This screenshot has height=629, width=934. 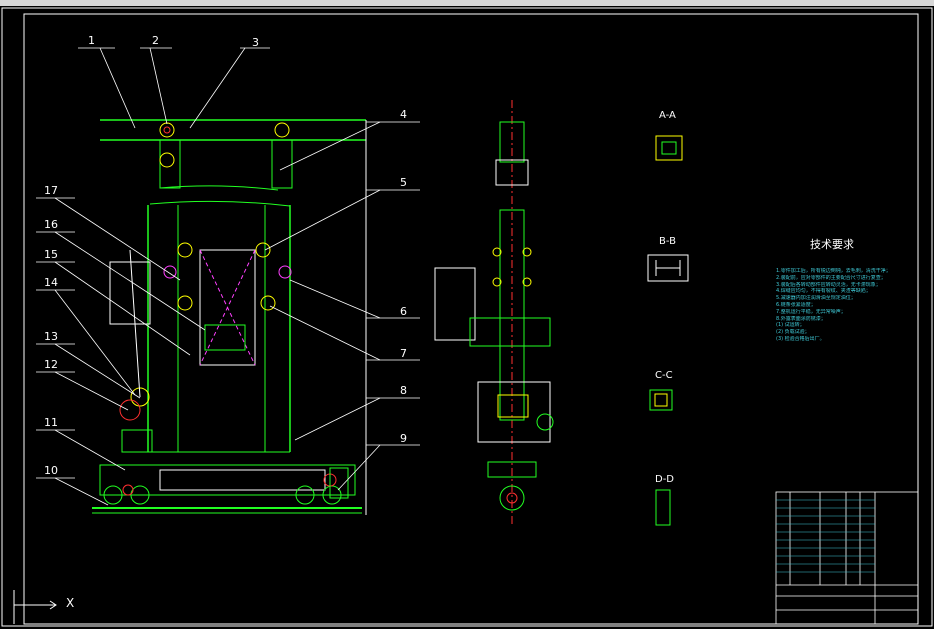 What do you see at coordinates (823, 291) in the screenshot?
I see `tech-line: 4.焊缝应均匀，不得有裂纹、夹渣等缺陷；` at bounding box center [823, 291].